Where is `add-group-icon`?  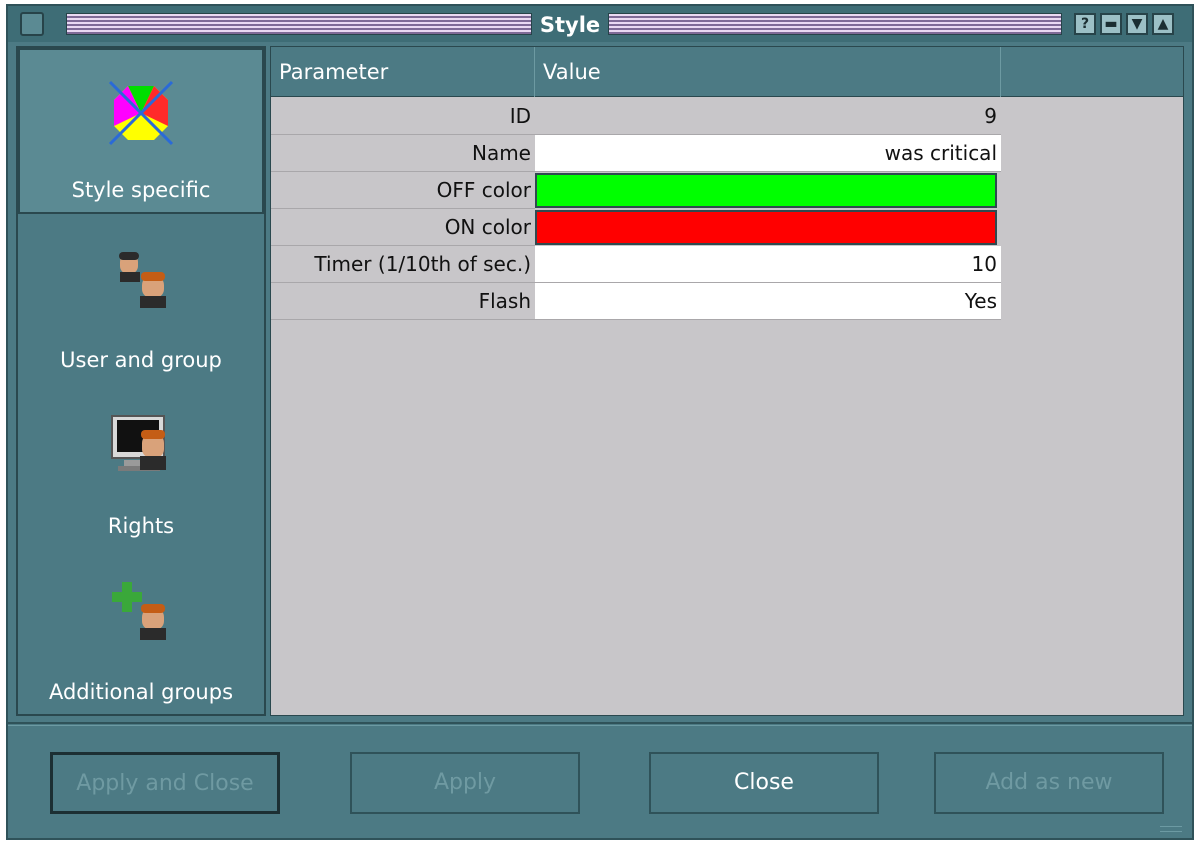
add-group-icon is located at coordinates (141, 611).